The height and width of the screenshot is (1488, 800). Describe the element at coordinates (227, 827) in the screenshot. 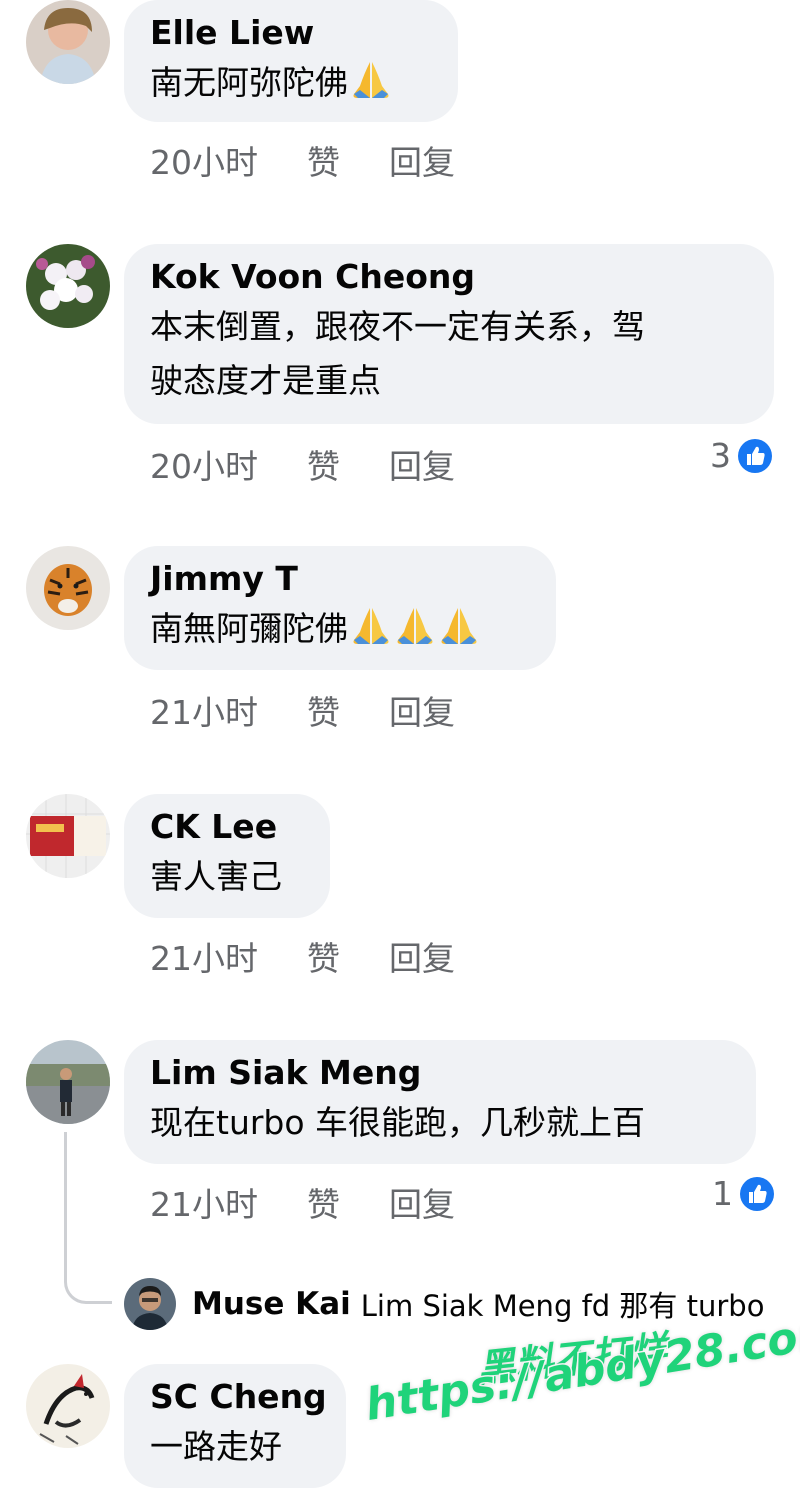

I see `comment-author: CK Lee` at that location.